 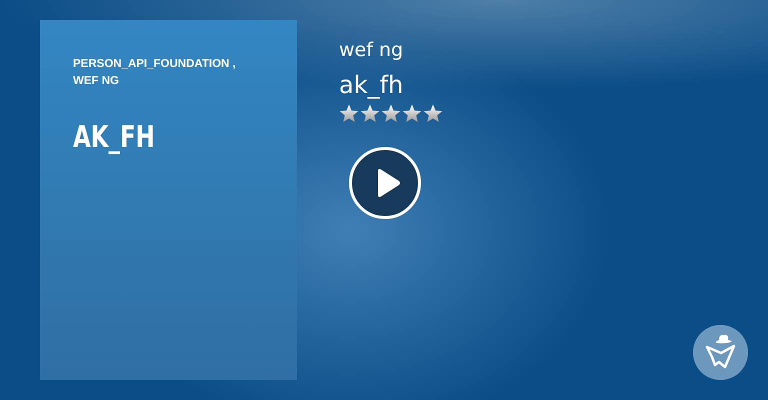 What do you see at coordinates (114, 137) in the screenshot?
I see `cover-title: AK_FH` at bounding box center [114, 137].